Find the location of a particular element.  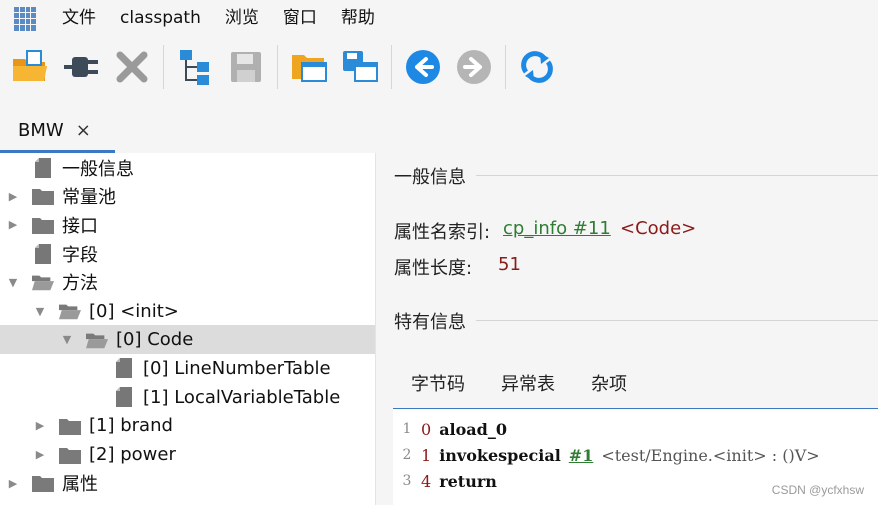

attribute-length-label: 属性长度: is located at coordinates (433, 268).